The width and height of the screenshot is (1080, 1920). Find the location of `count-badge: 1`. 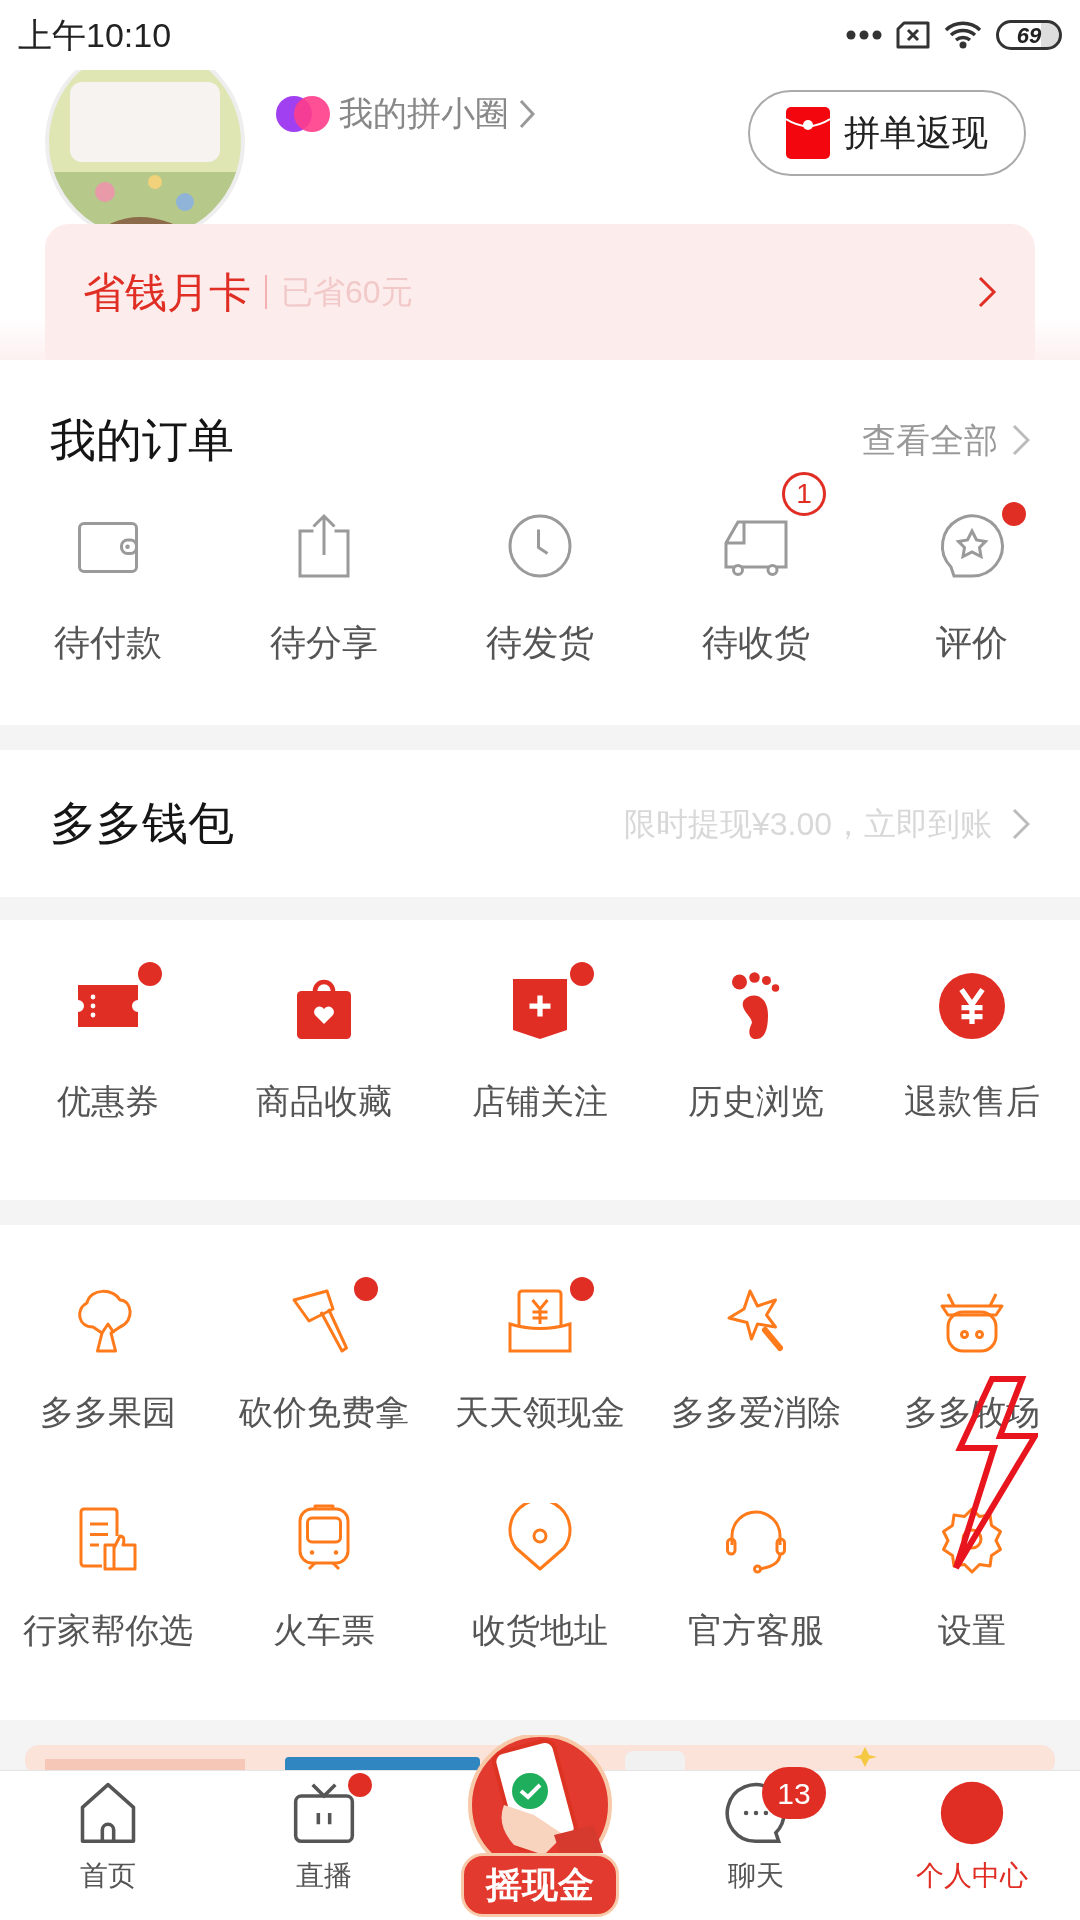

count-badge: 1 is located at coordinates (804, 494).